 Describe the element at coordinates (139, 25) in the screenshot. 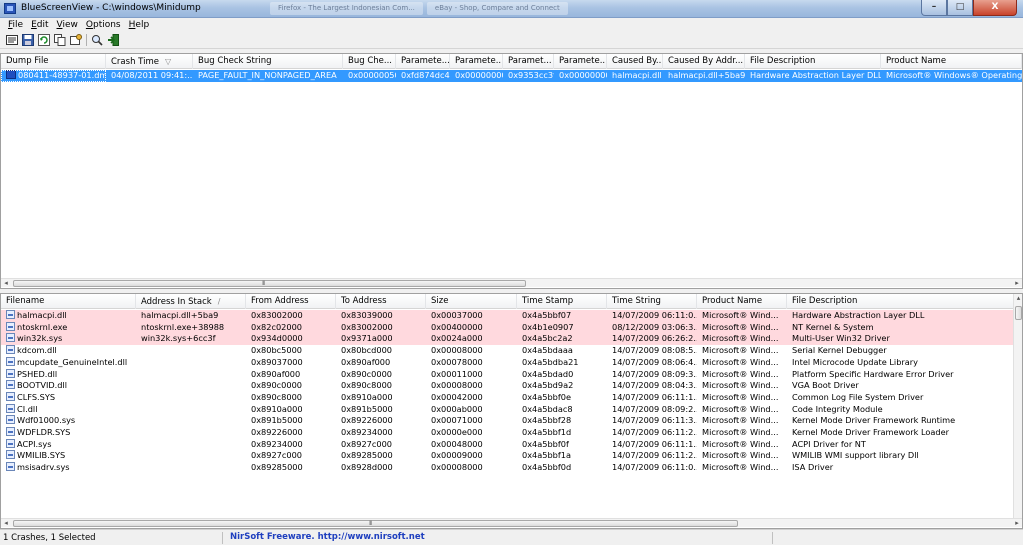

I see `menu-help: Help` at that location.